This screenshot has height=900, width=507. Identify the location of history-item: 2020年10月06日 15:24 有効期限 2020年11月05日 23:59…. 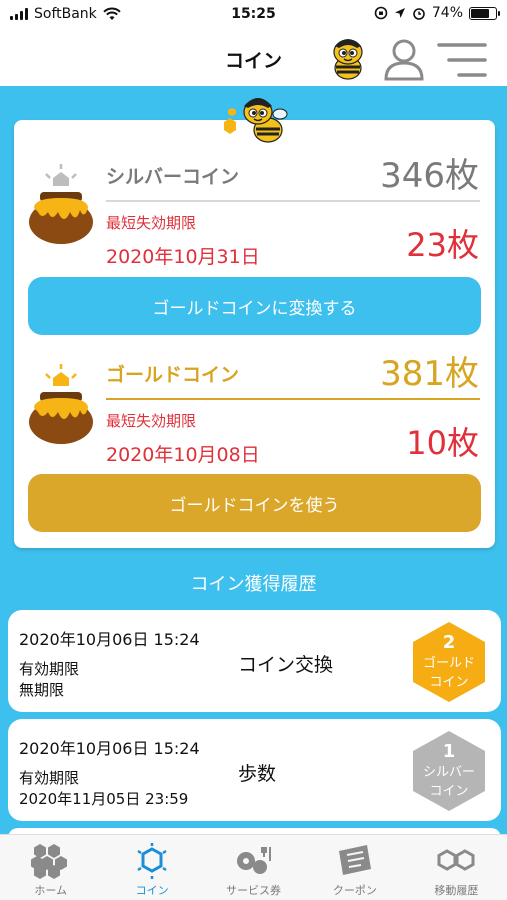
(254, 770).